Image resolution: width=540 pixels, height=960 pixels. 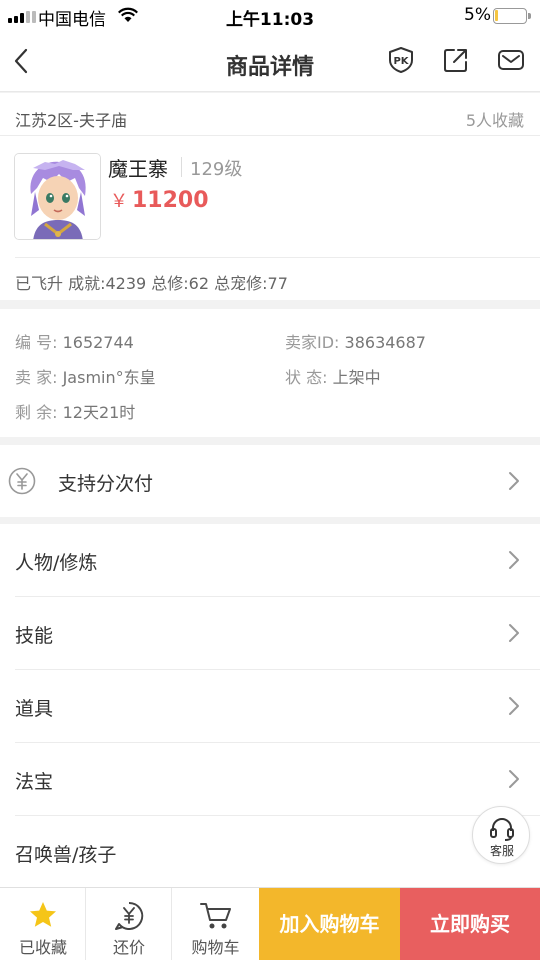 What do you see at coordinates (98, 342) in the screenshot?
I see `listing-id-value: 1652744` at bounding box center [98, 342].